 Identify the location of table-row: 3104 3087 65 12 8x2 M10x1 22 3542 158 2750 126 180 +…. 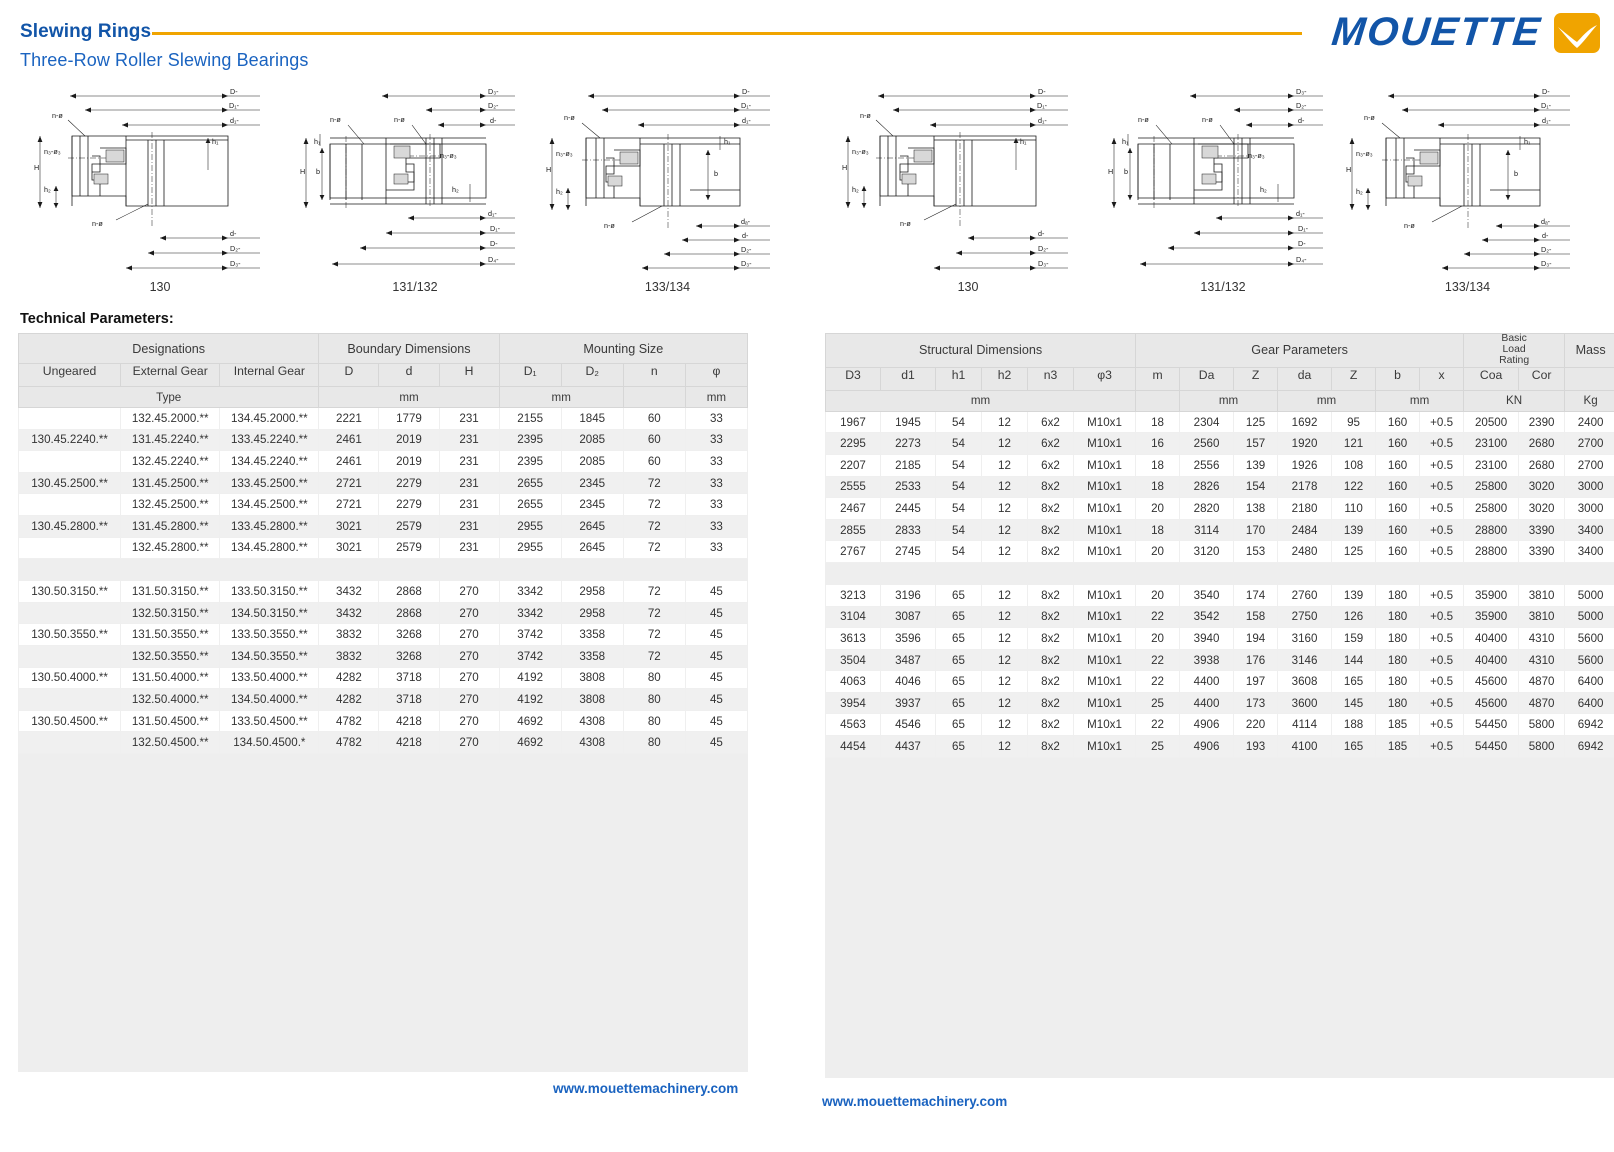
(1219, 617).